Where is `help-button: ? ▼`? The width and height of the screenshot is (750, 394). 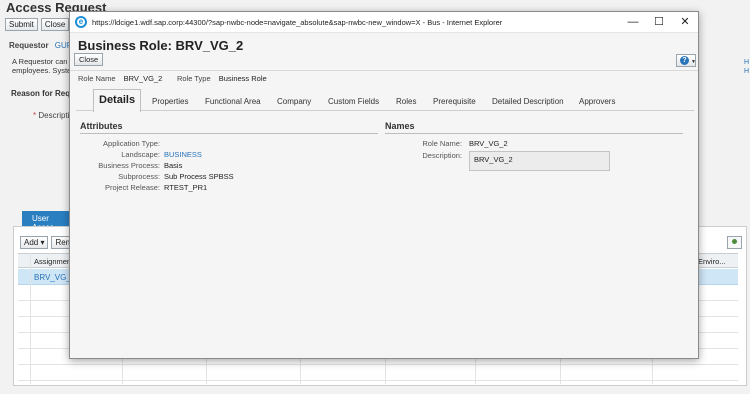
help-button: ? ▼ is located at coordinates (686, 60).